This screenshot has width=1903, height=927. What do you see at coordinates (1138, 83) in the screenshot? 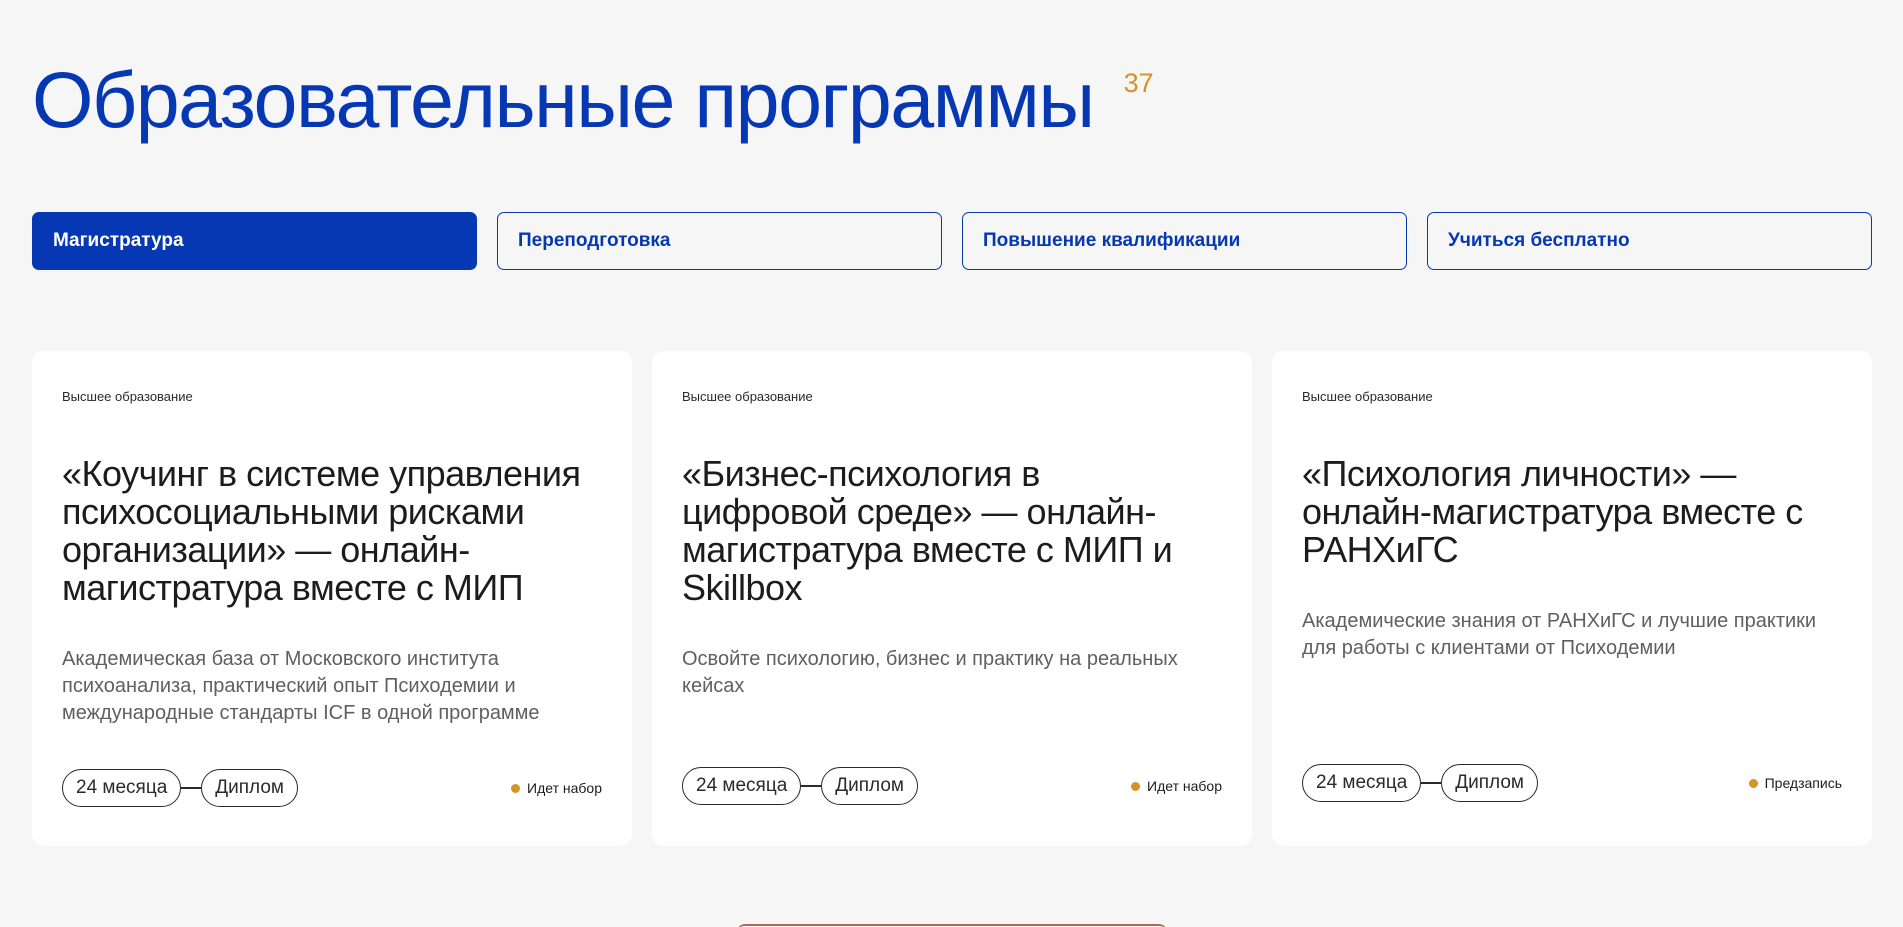
I see `program-count-badge: 37` at bounding box center [1138, 83].